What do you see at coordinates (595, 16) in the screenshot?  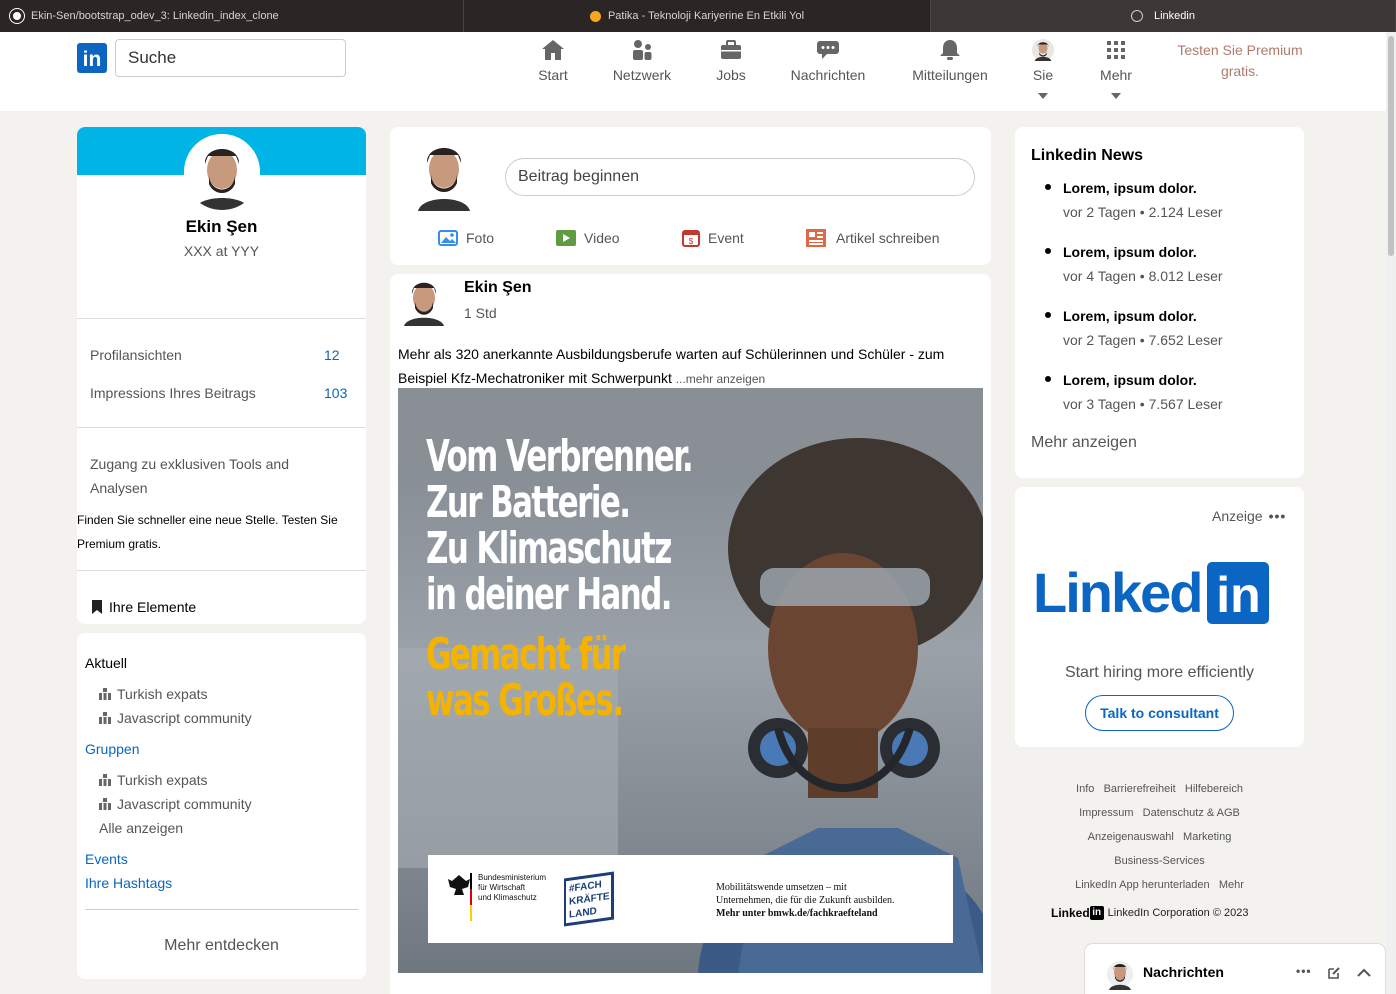 I see `patika-icon` at bounding box center [595, 16].